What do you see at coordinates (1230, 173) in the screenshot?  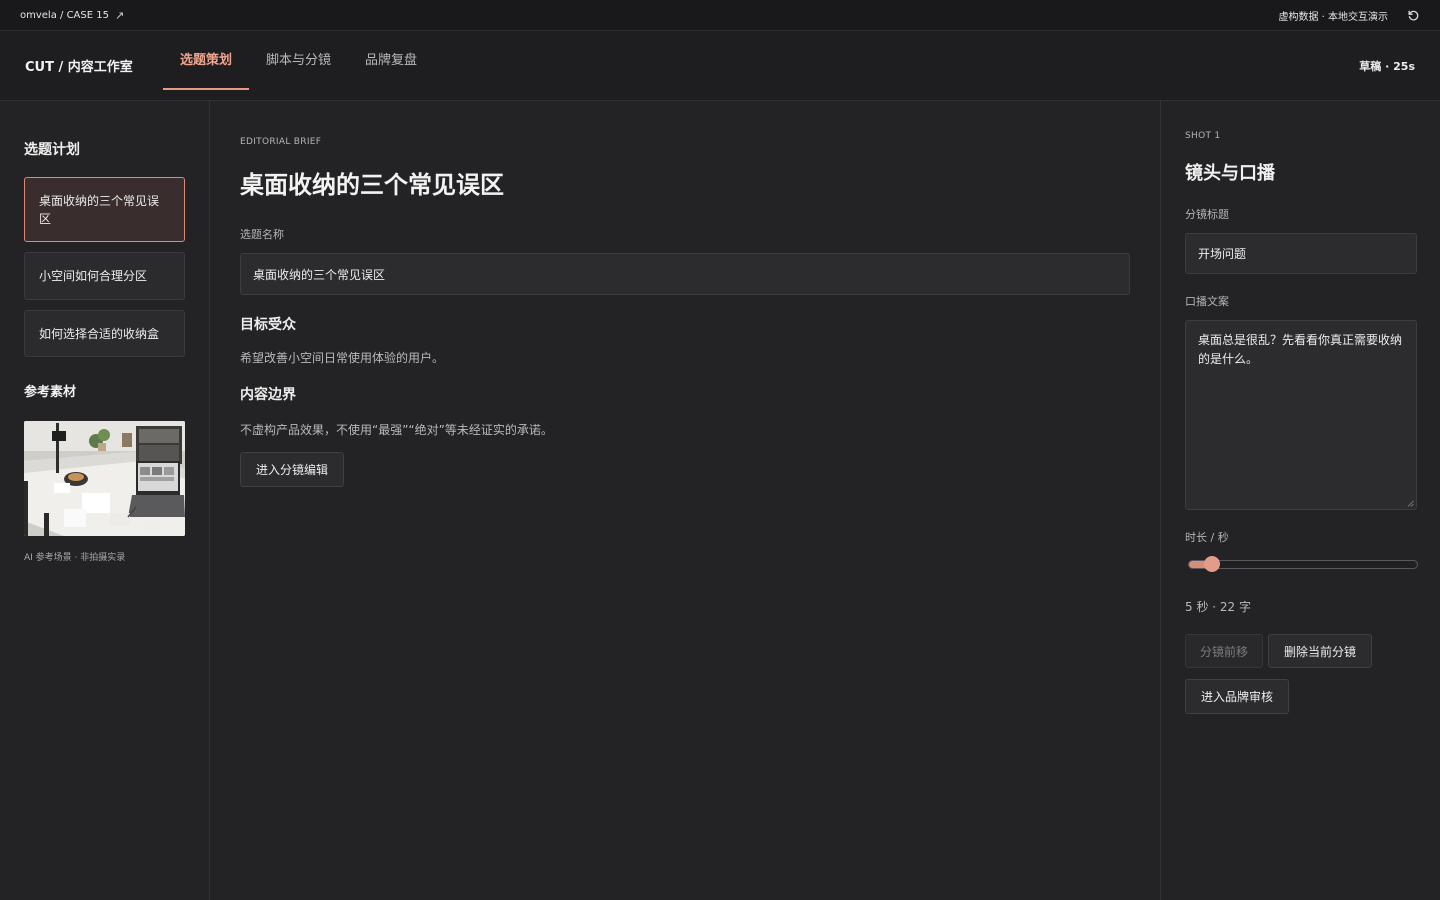 I see `shot-title: 镜头与口播` at bounding box center [1230, 173].